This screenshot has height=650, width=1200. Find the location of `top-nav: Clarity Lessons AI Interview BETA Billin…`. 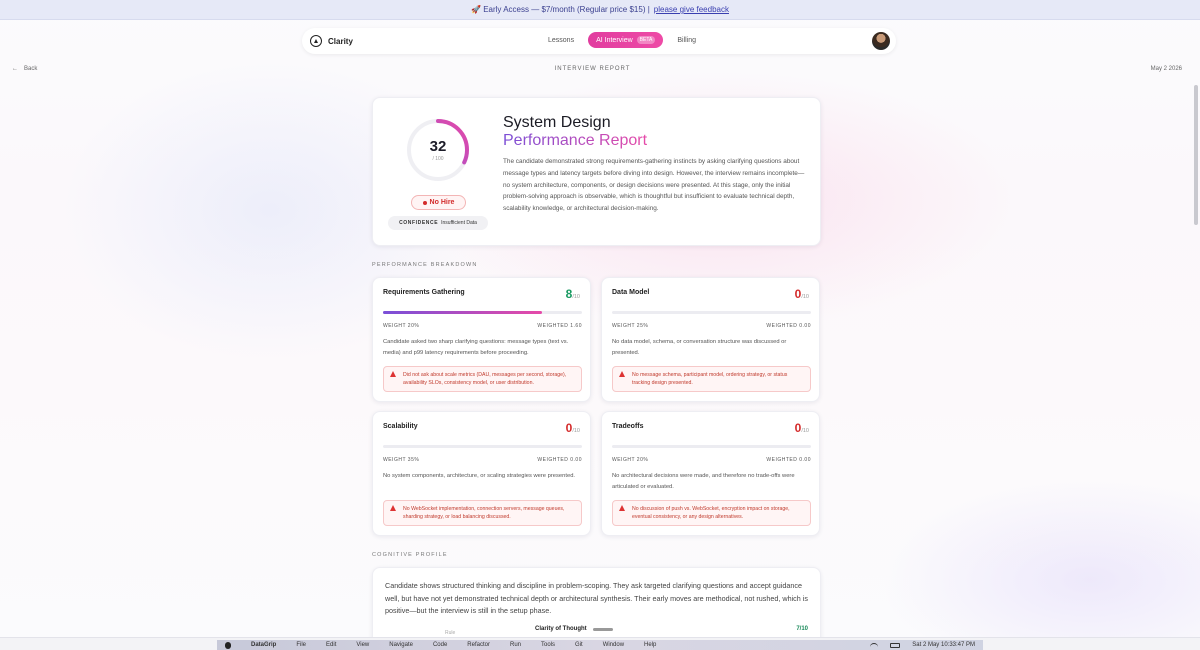

top-nav: Clarity Lessons AI Interview BETA Billin… is located at coordinates (599, 41).